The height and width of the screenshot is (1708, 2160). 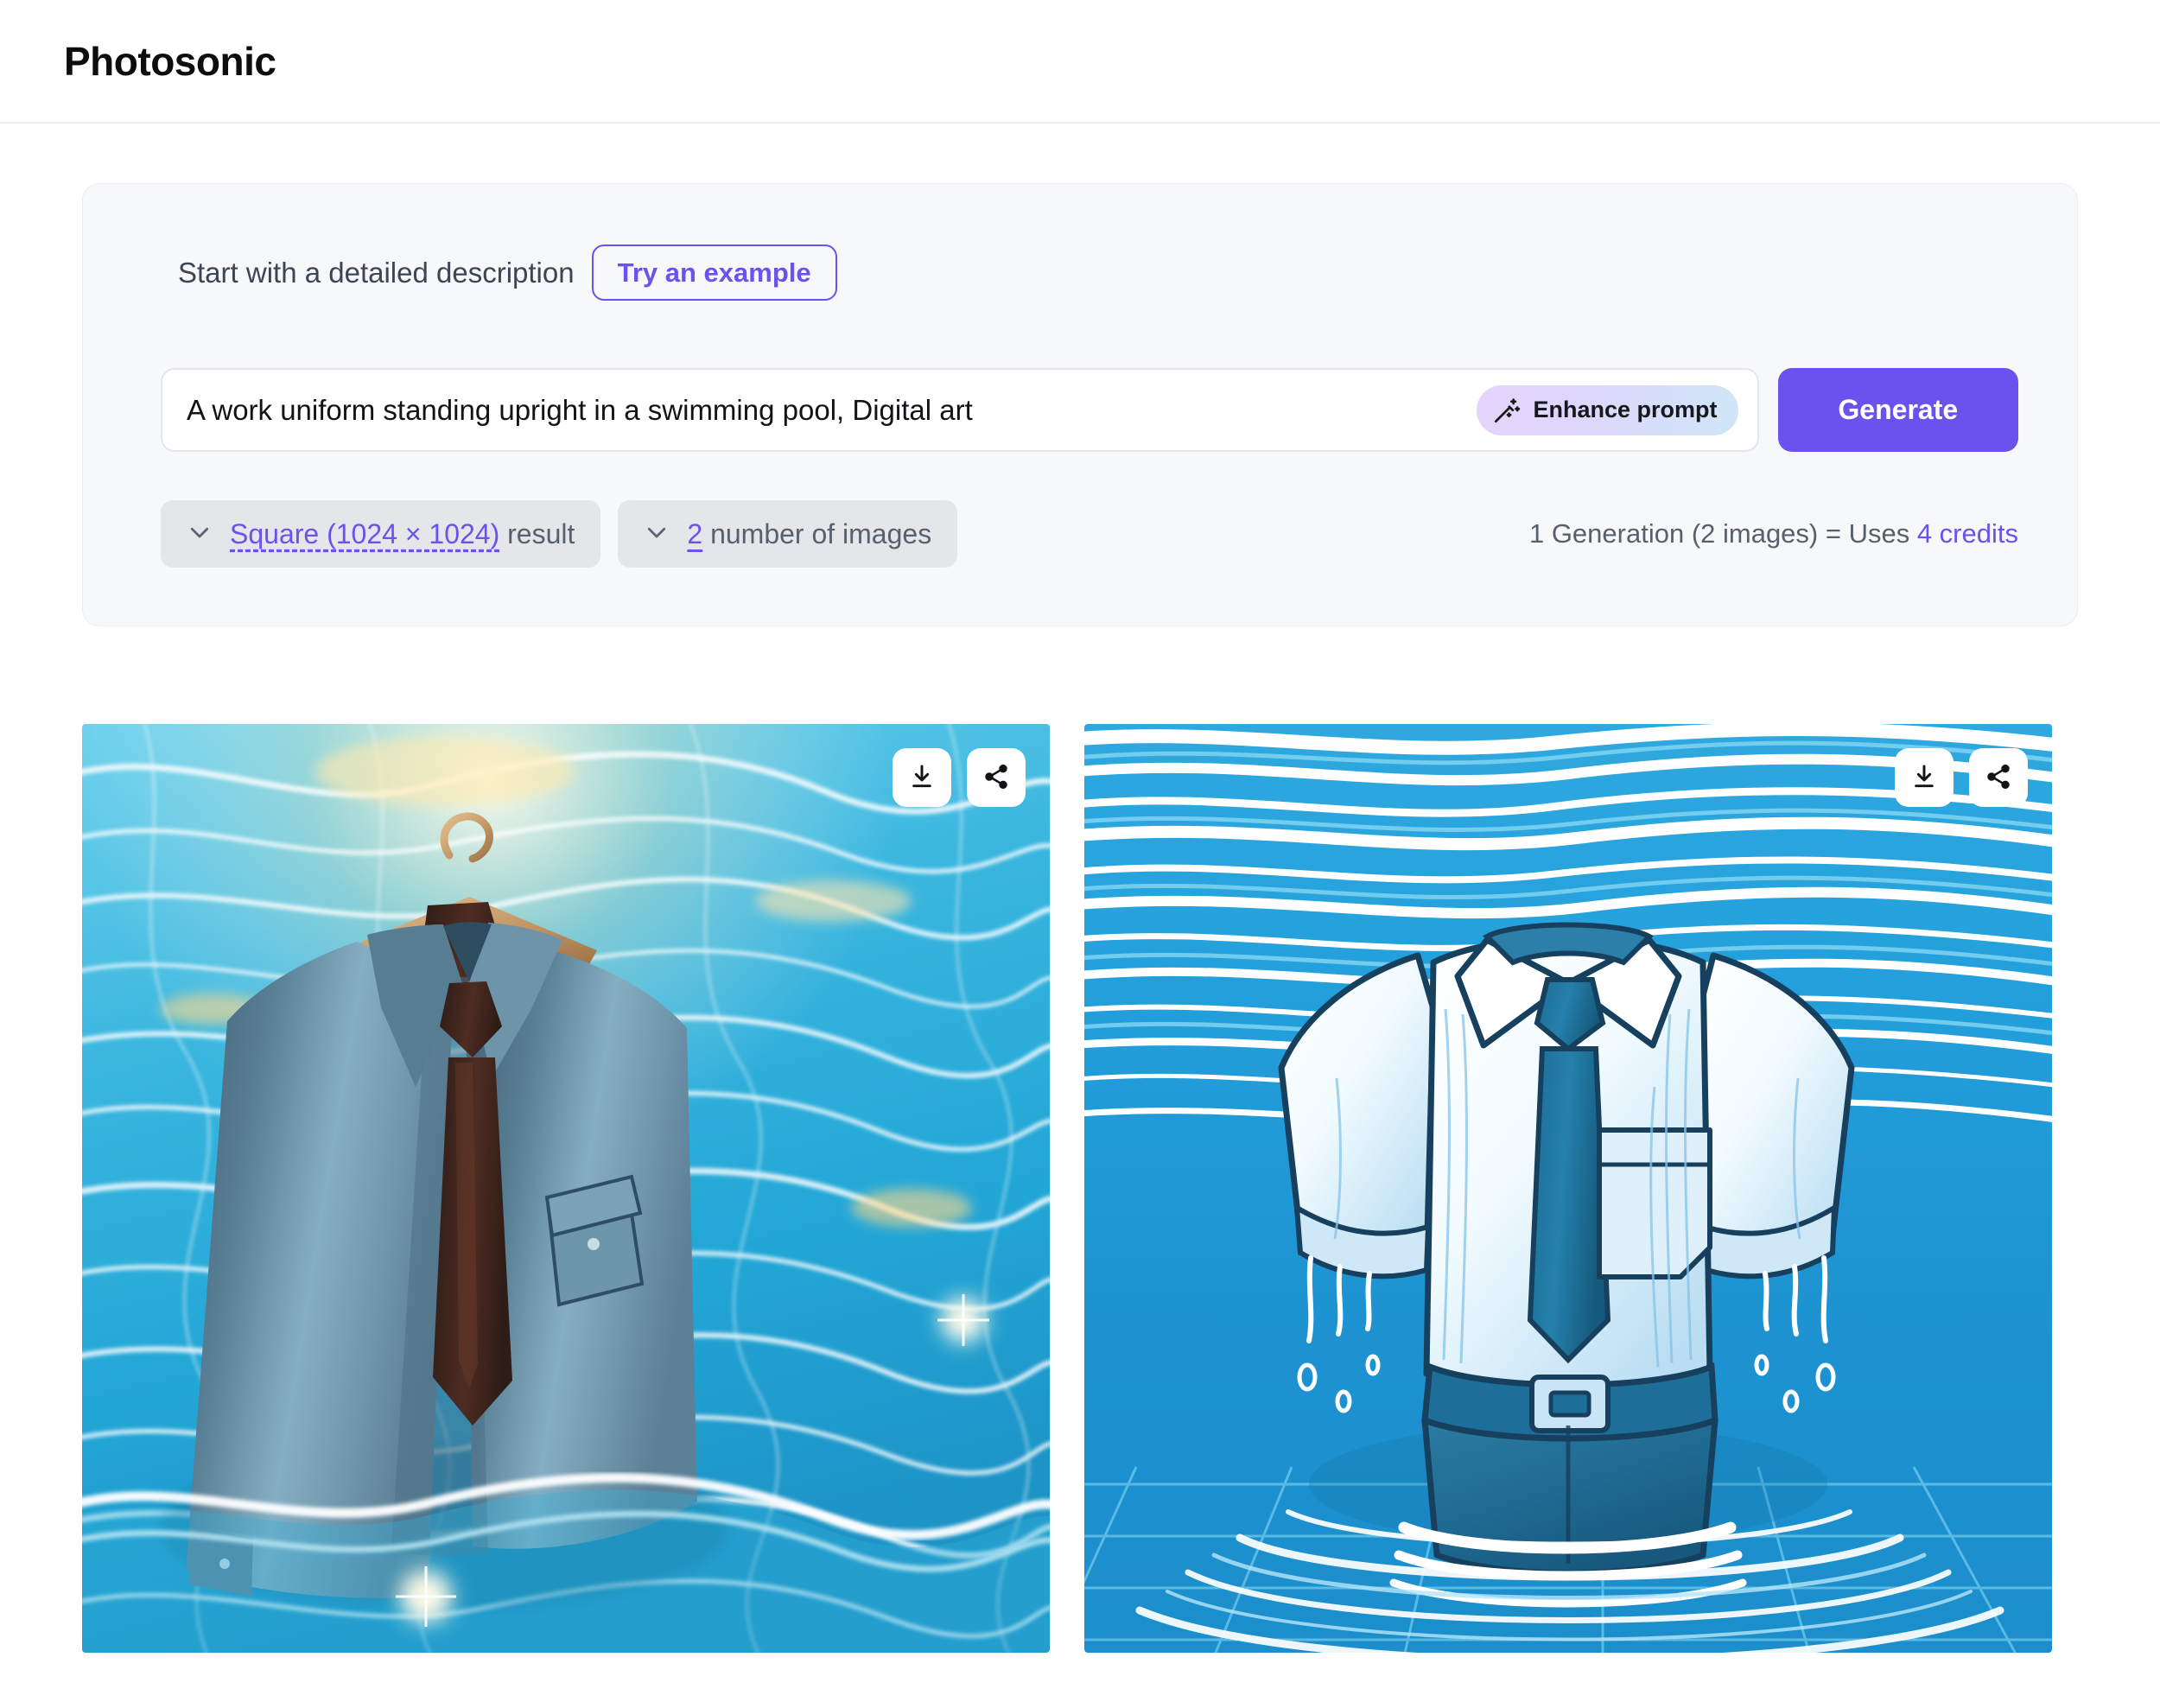 I want to click on try-an-example-button: Try an example, so click(x=714, y=272).